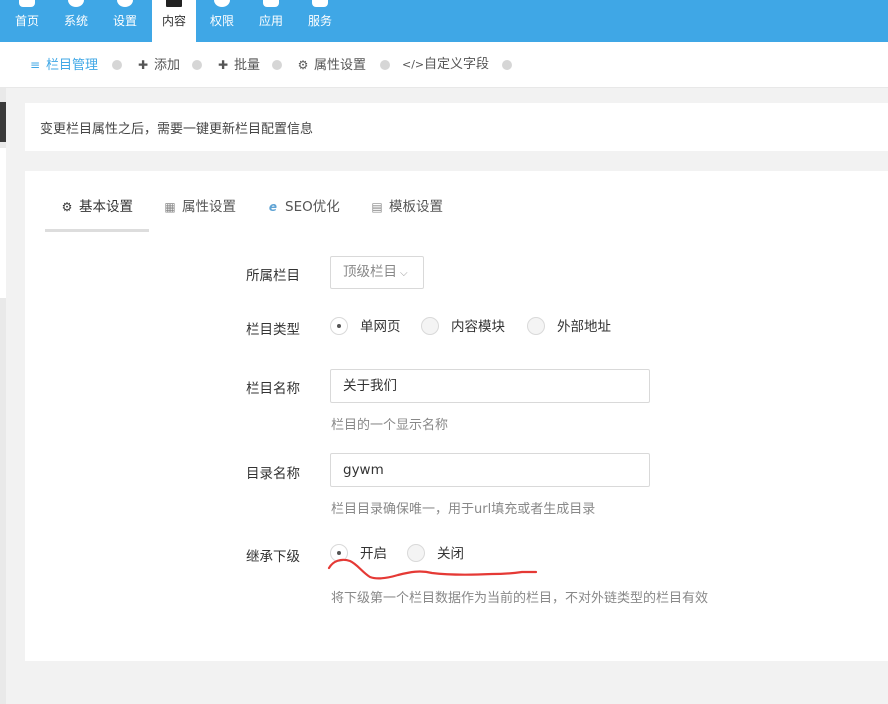 This screenshot has height=704, width=888. I want to click on tab-label: SEO优化, so click(312, 207).